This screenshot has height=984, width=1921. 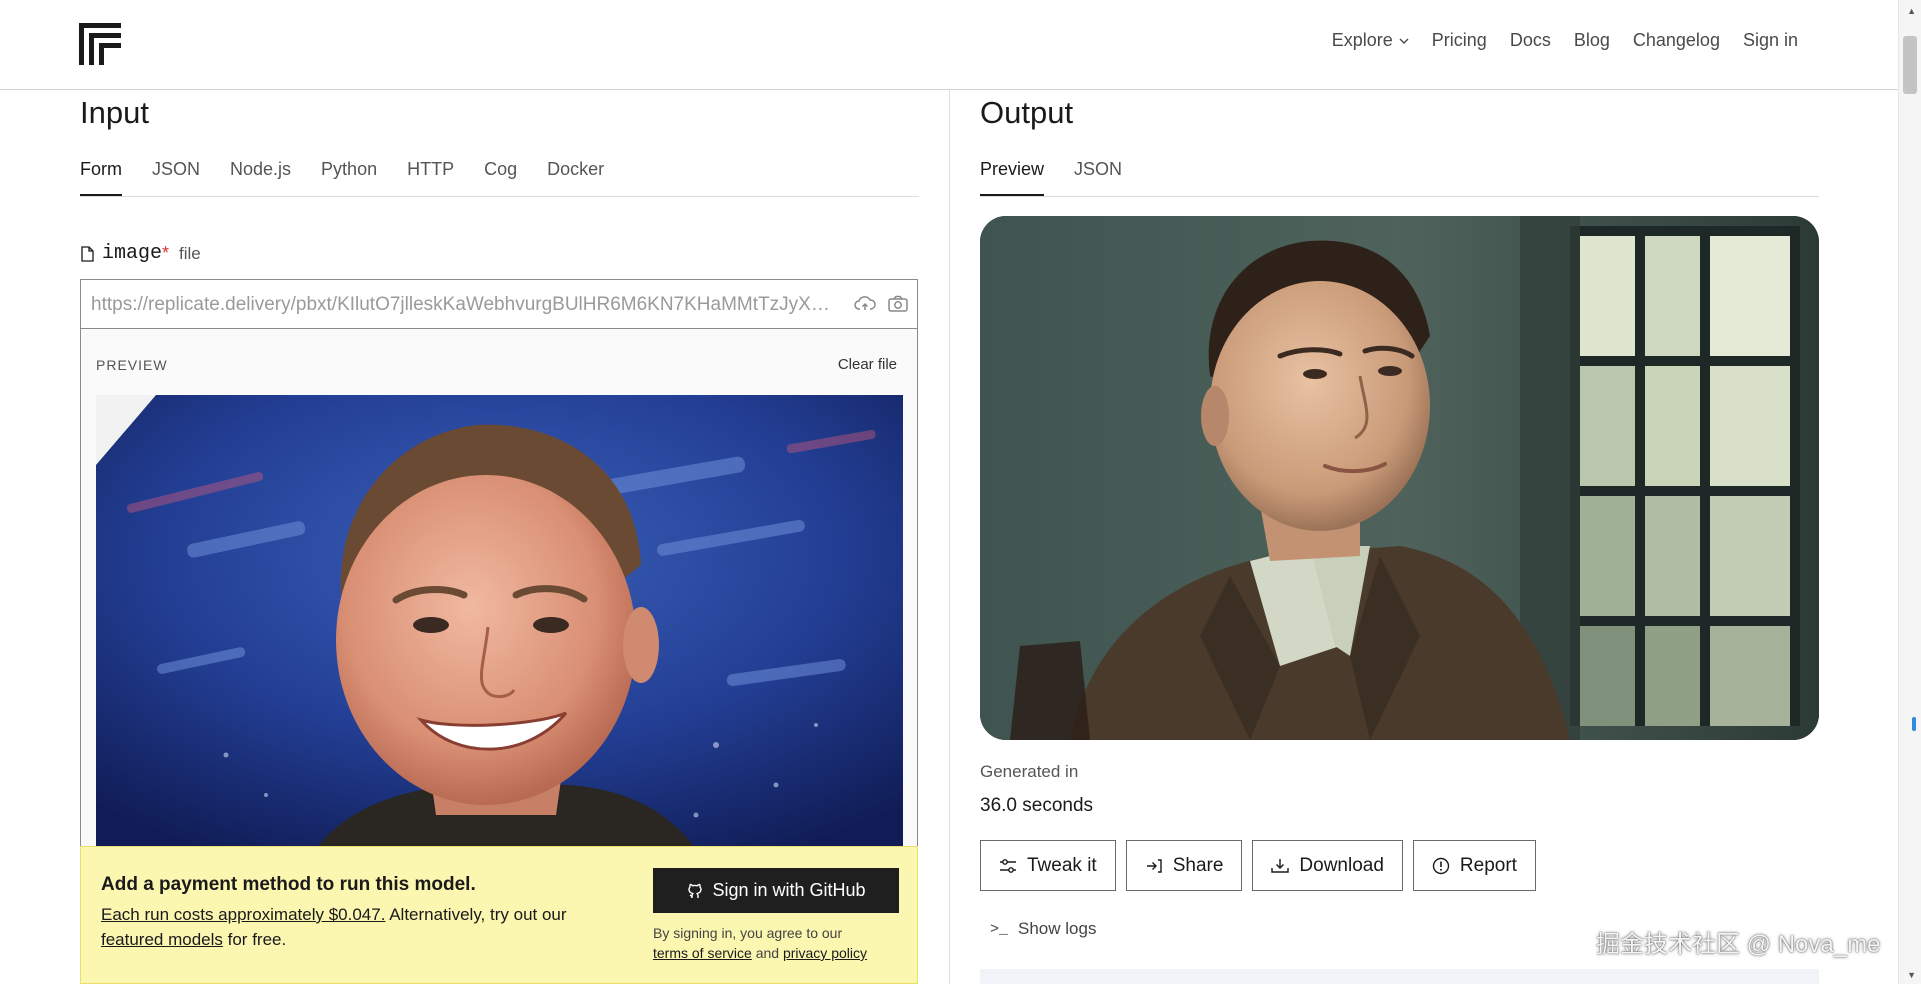 I want to click on scrollbar-thumb, so click(x=1910, y=65).